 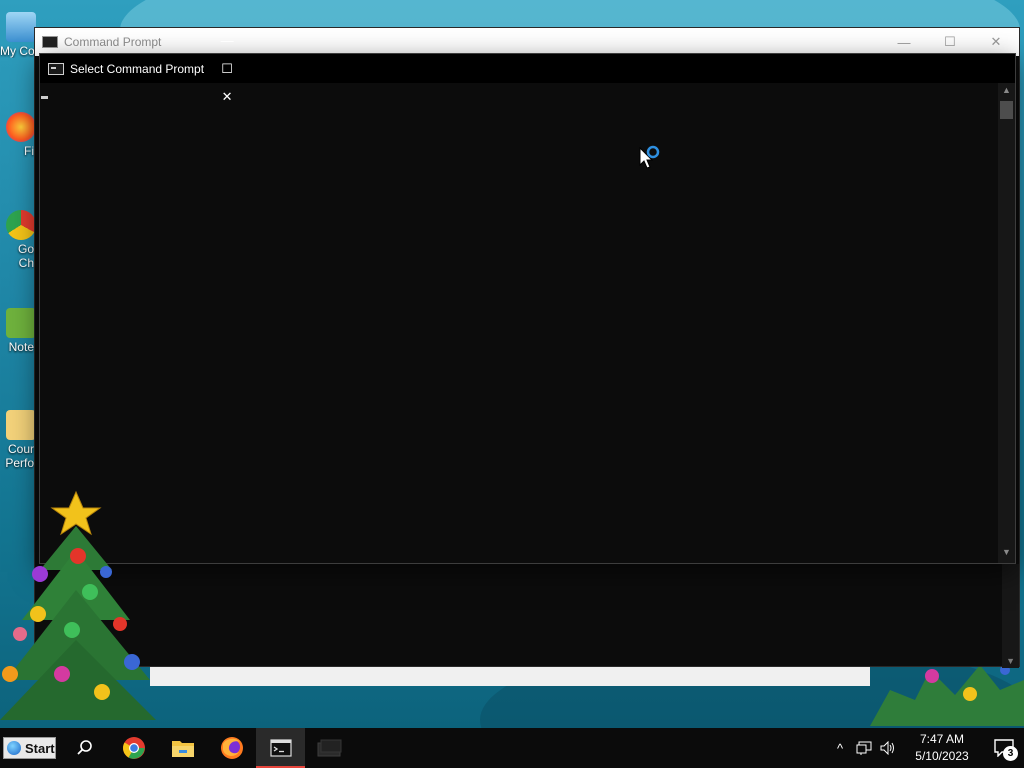 I want to click on network-icon, so click(x=864, y=748).